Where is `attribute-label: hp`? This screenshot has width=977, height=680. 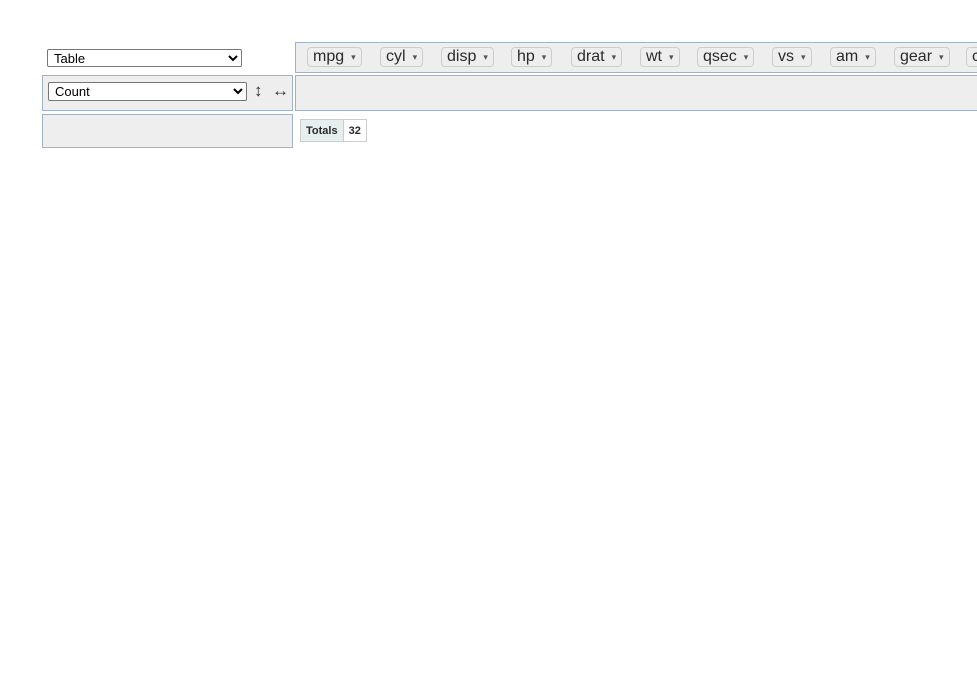 attribute-label: hp is located at coordinates (526, 56).